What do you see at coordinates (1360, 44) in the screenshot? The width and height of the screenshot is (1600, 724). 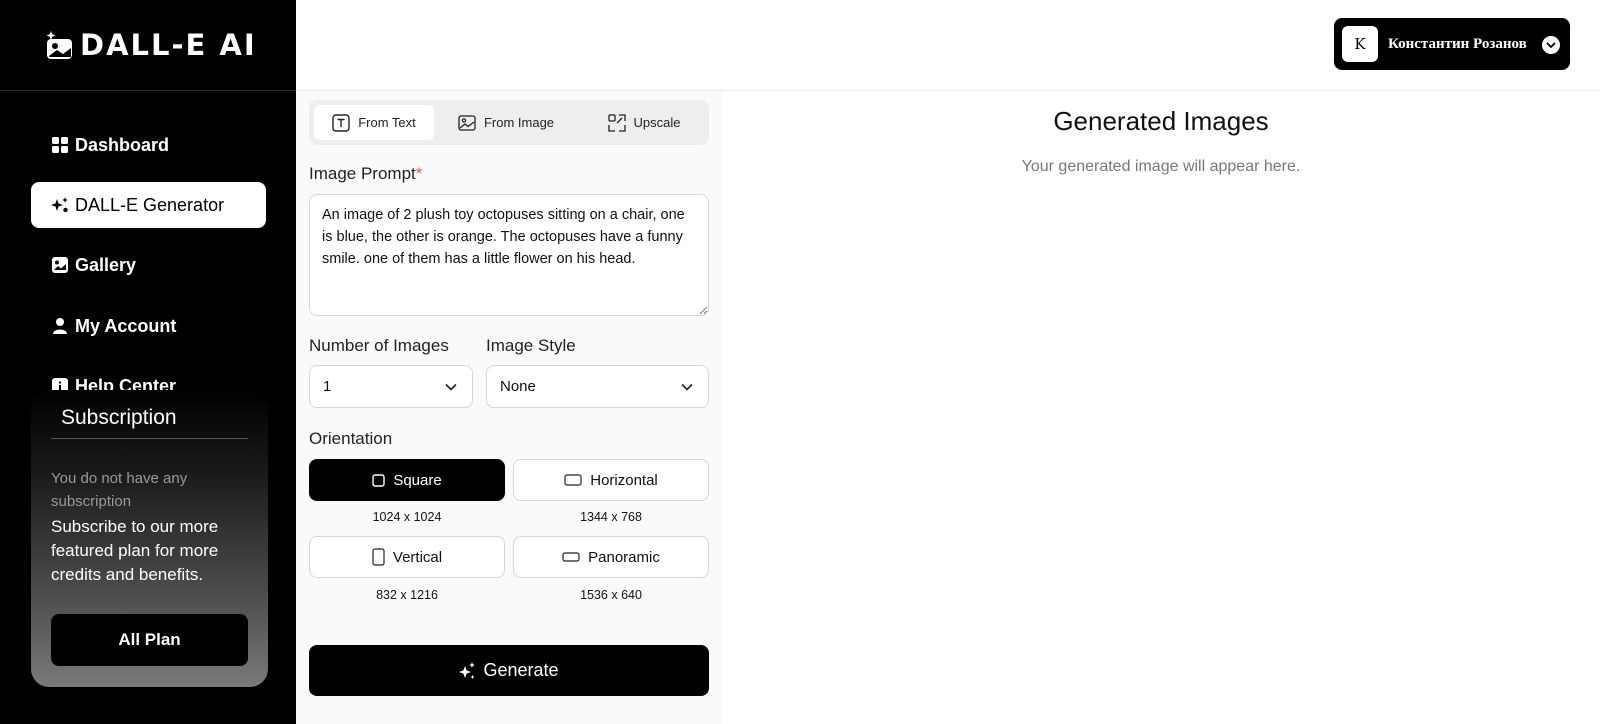 I see `avatar: K` at bounding box center [1360, 44].